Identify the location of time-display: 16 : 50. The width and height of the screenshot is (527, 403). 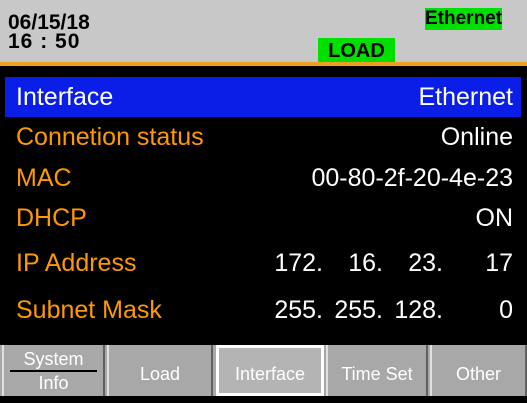
(44, 41).